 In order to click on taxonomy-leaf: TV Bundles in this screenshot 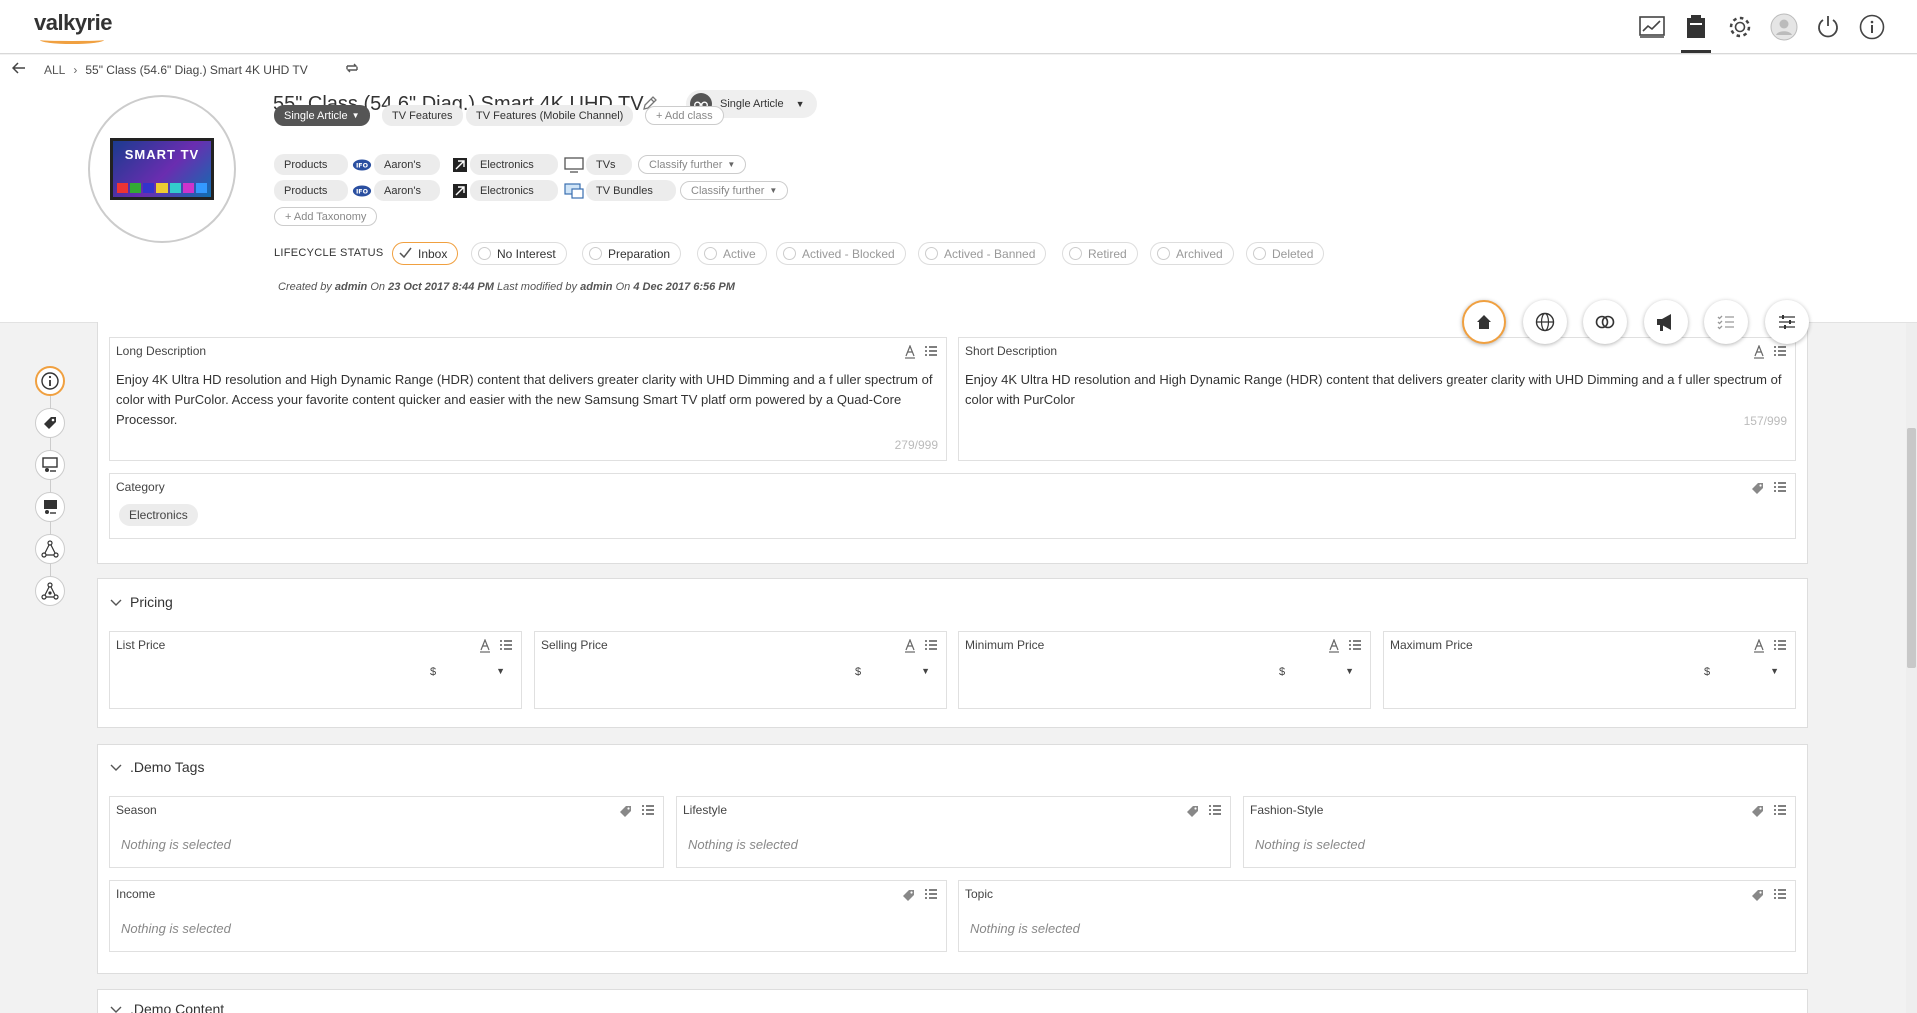, I will do `click(631, 190)`.